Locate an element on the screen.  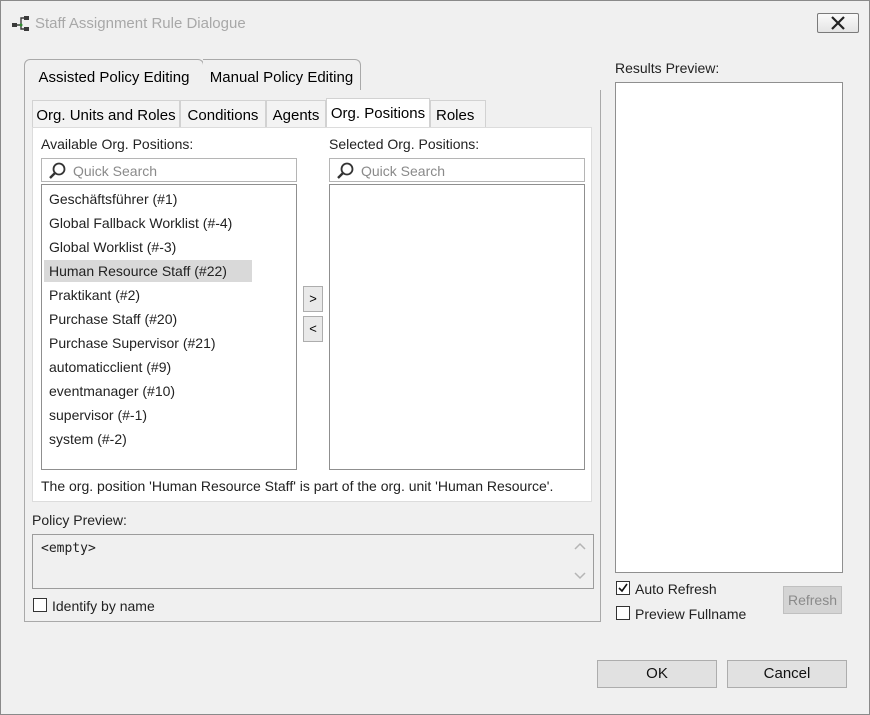
ok-button: OK is located at coordinates (657, 674).